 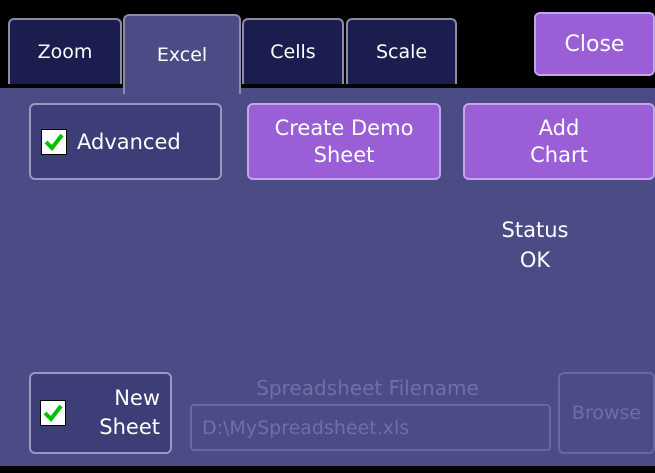 I want to click on new-sheet-line1: New, so click(x=137, y=398).